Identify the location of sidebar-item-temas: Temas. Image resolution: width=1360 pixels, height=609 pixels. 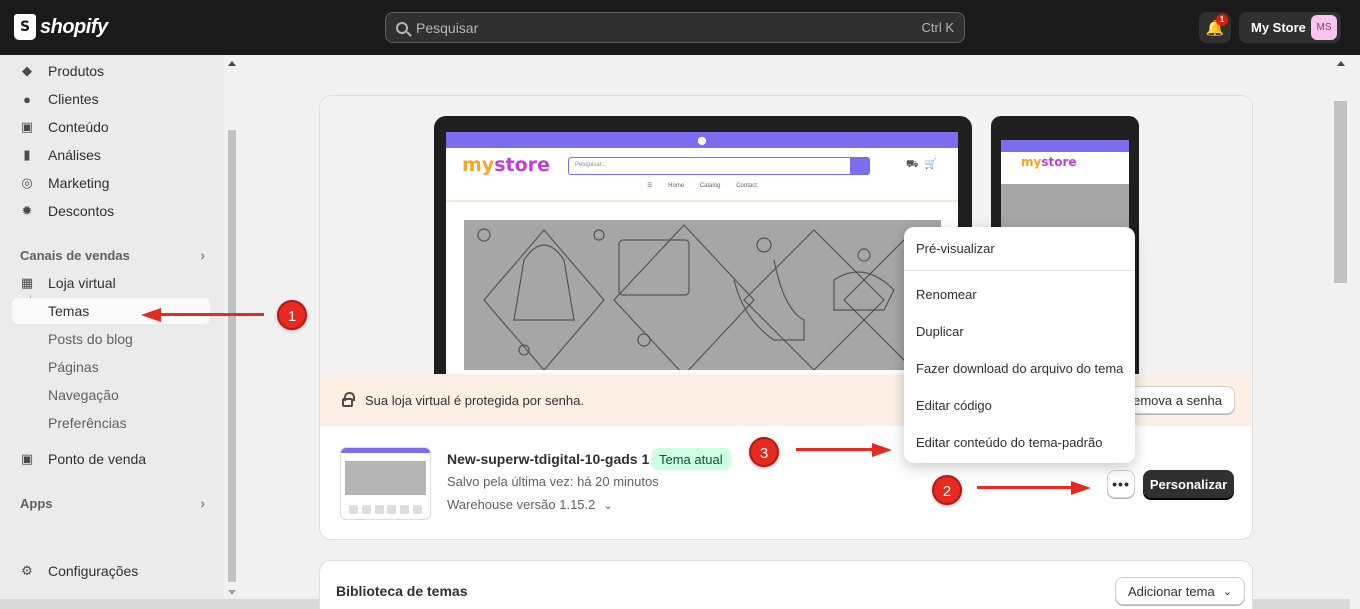
(111, 311).